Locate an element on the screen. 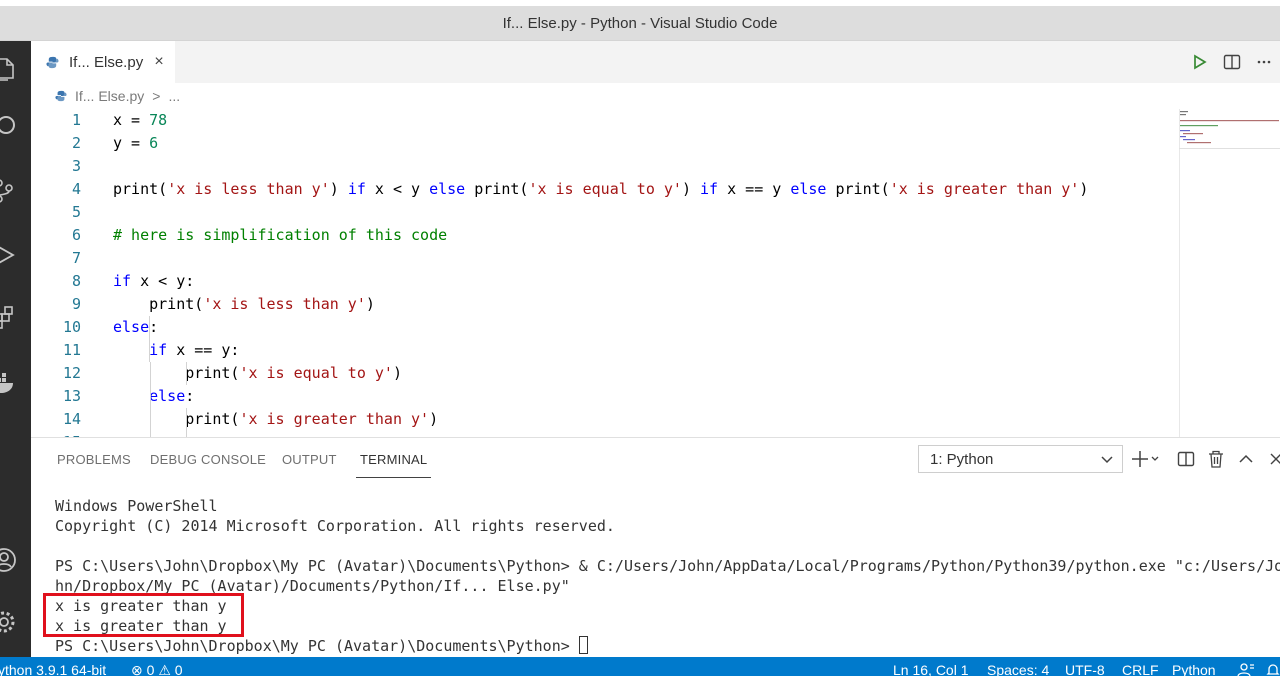 This screenshot has width=1280, height=686. line-number: 2 is located at coordinates (76, 143).